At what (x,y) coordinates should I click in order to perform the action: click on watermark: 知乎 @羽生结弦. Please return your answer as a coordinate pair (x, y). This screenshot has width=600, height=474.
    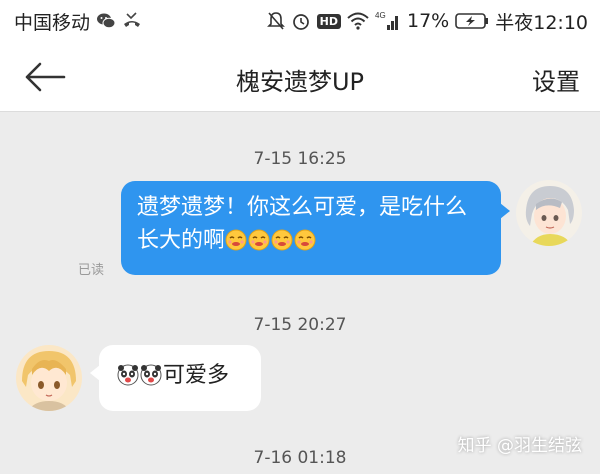
    Looking at the image, I should click on (519, 446).